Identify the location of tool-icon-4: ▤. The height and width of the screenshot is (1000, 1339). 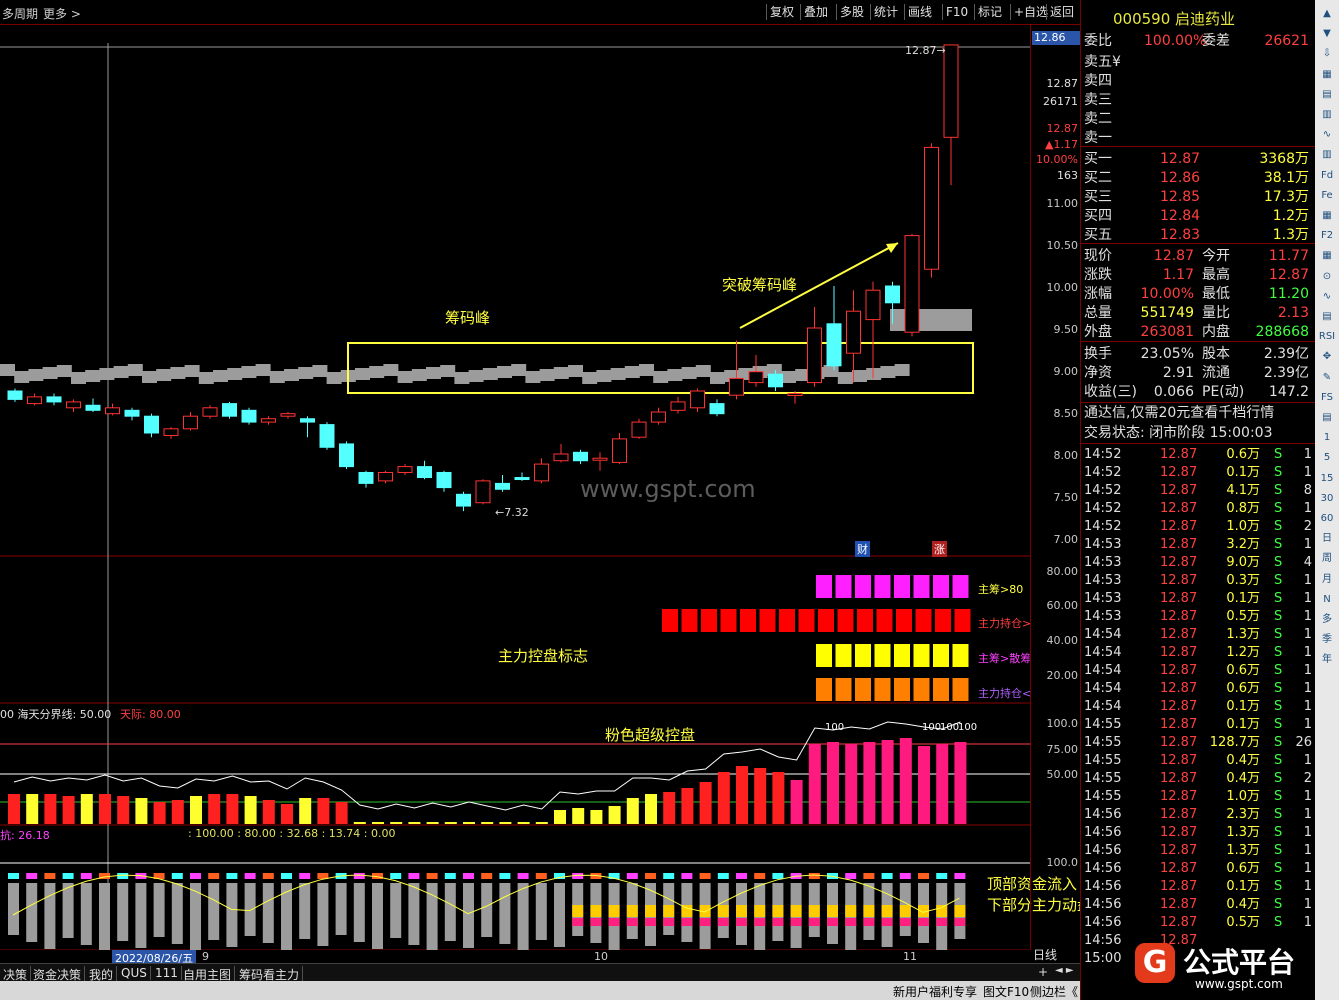
(1327, 95).